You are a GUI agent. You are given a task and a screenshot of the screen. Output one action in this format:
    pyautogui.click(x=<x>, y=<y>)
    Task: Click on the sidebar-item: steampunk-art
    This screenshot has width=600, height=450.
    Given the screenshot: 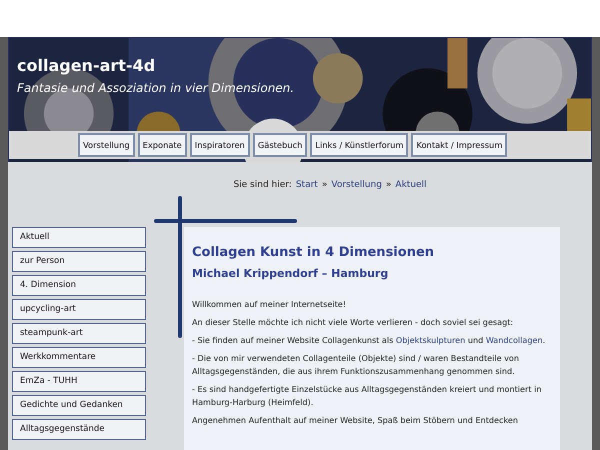 What is the action you would take?
    pyautogui.click(x=79, y=333)
    